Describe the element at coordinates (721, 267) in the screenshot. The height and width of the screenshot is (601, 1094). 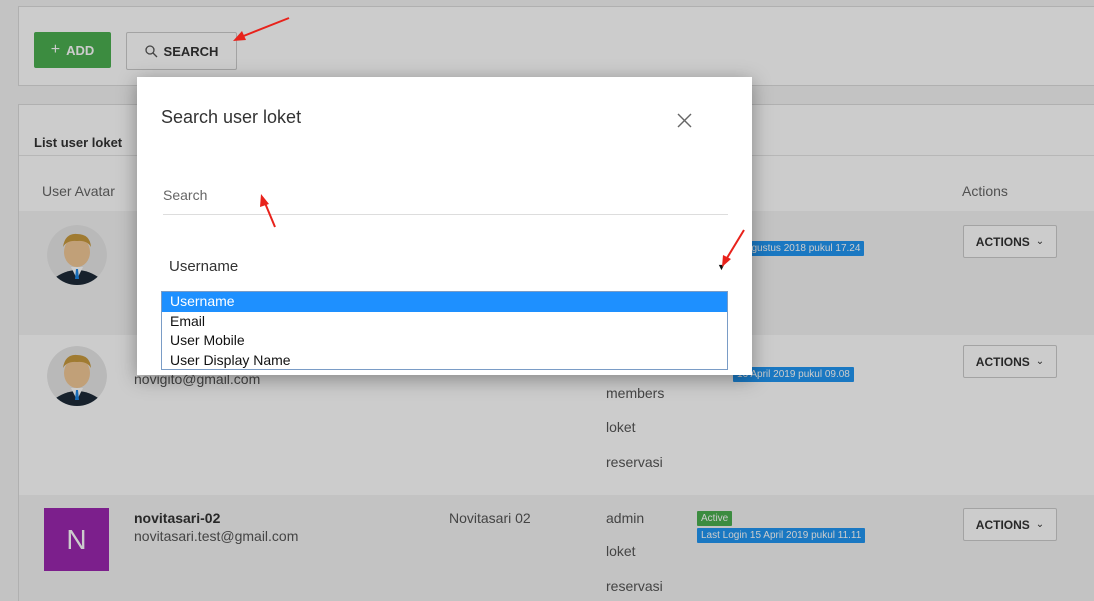
I see `chevron-down-icon: ▼` at that location.